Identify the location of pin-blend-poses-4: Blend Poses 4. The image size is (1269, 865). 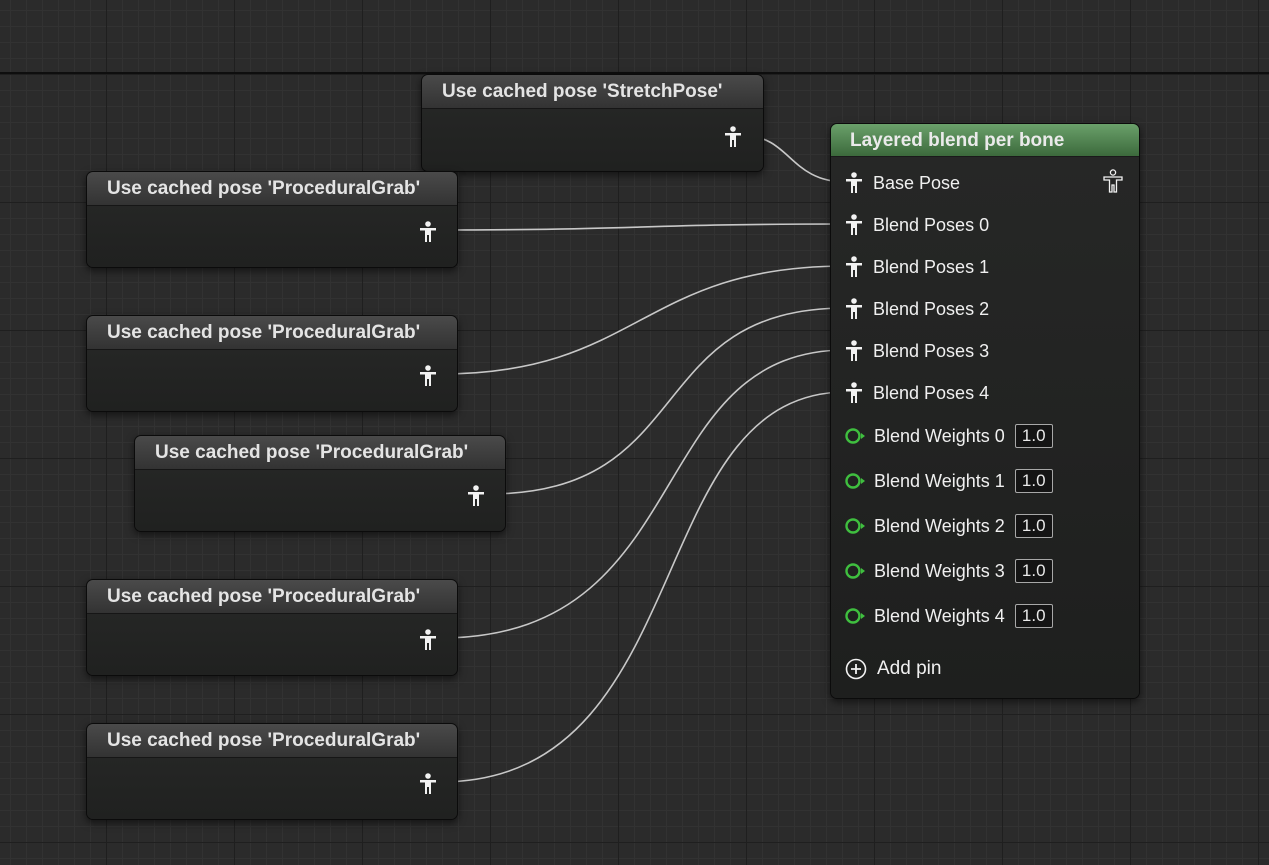
(917, 393).